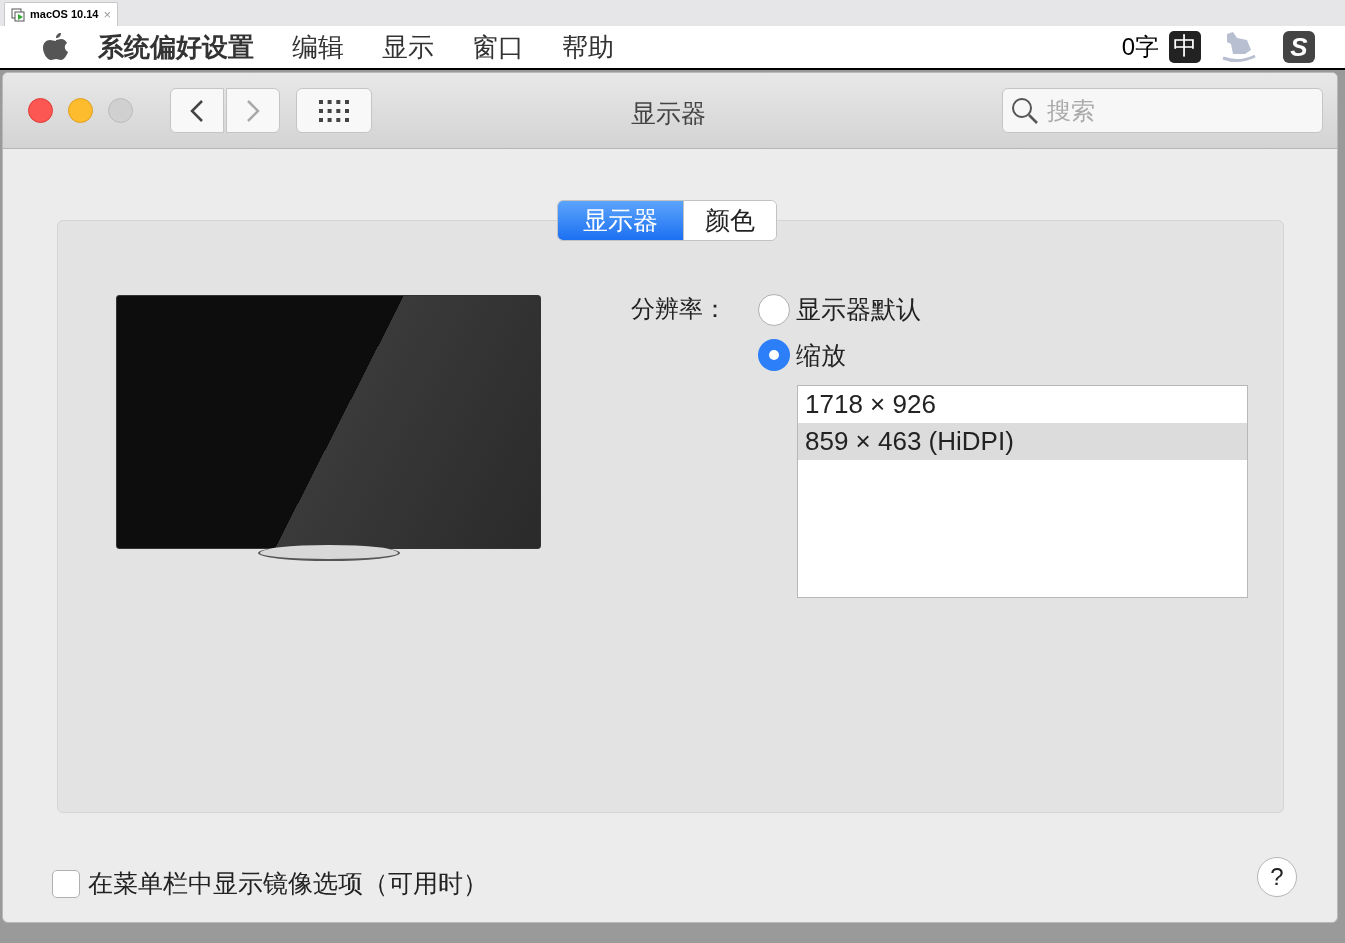 This screenshot has width=1345, height=943. Describe the element at coordinates (64, 14) in the screenshot. I see `host-tab-title: macOS 10.14` at that location.